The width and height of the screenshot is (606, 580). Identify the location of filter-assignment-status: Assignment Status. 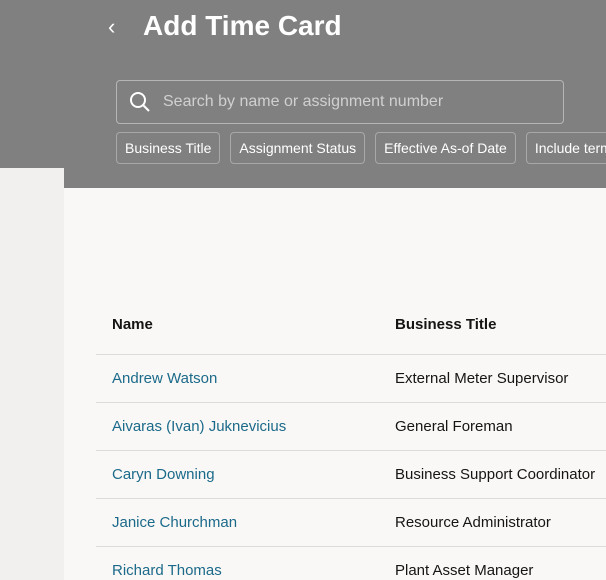
(298, 148).